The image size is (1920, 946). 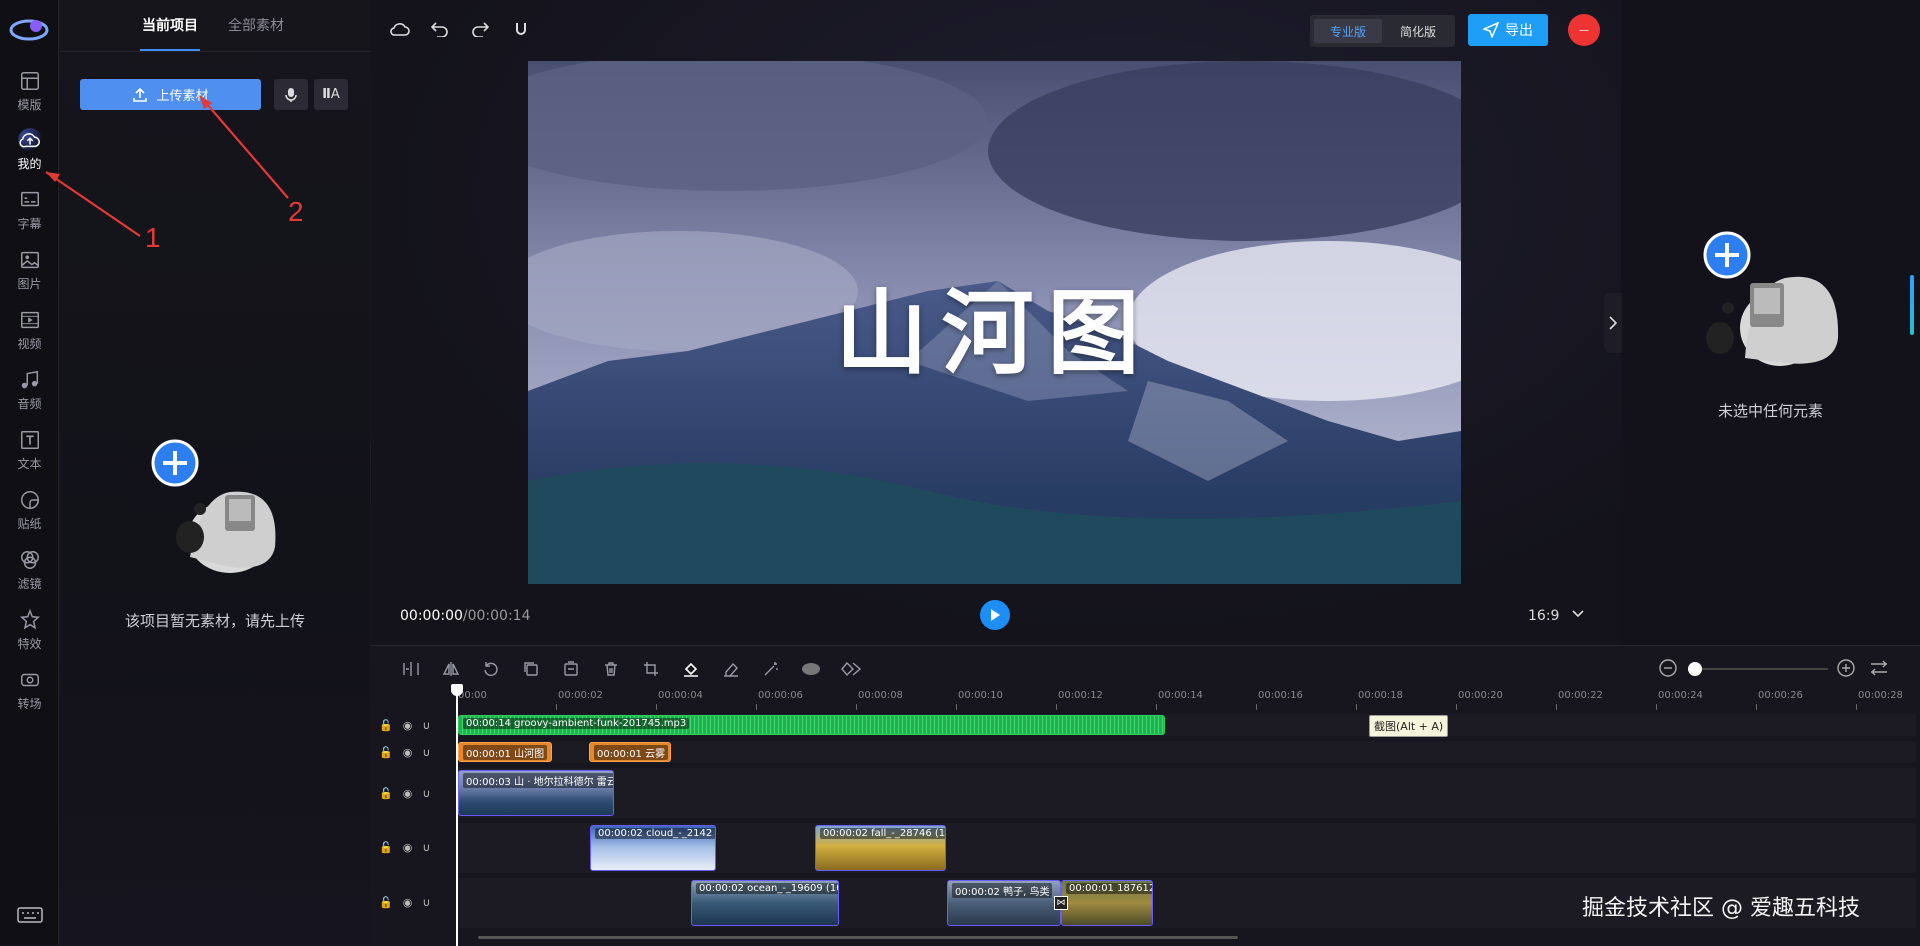 What do you see at coordinates (29, 464) in the screenshot?
I see `sidebar-item-label: 文本` at bounding box center [29, 464].